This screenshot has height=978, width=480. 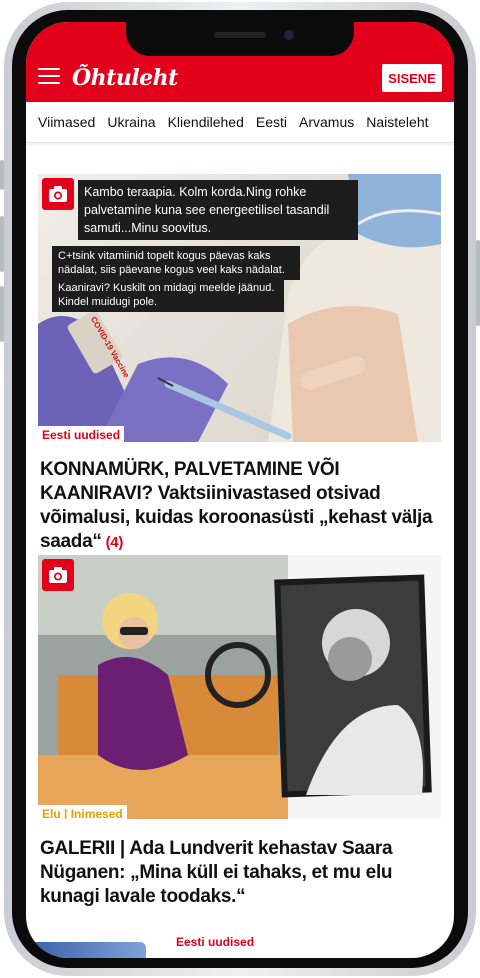 I want to click on phone-notch, so click(x=240, y=39).